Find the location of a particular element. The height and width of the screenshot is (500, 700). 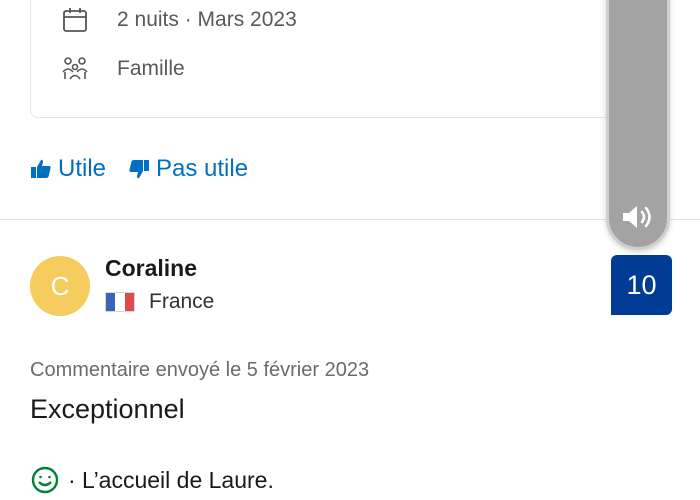

stay-dates-row: 2 nuits · Mars 2023 is located at coordinates (179, 20).